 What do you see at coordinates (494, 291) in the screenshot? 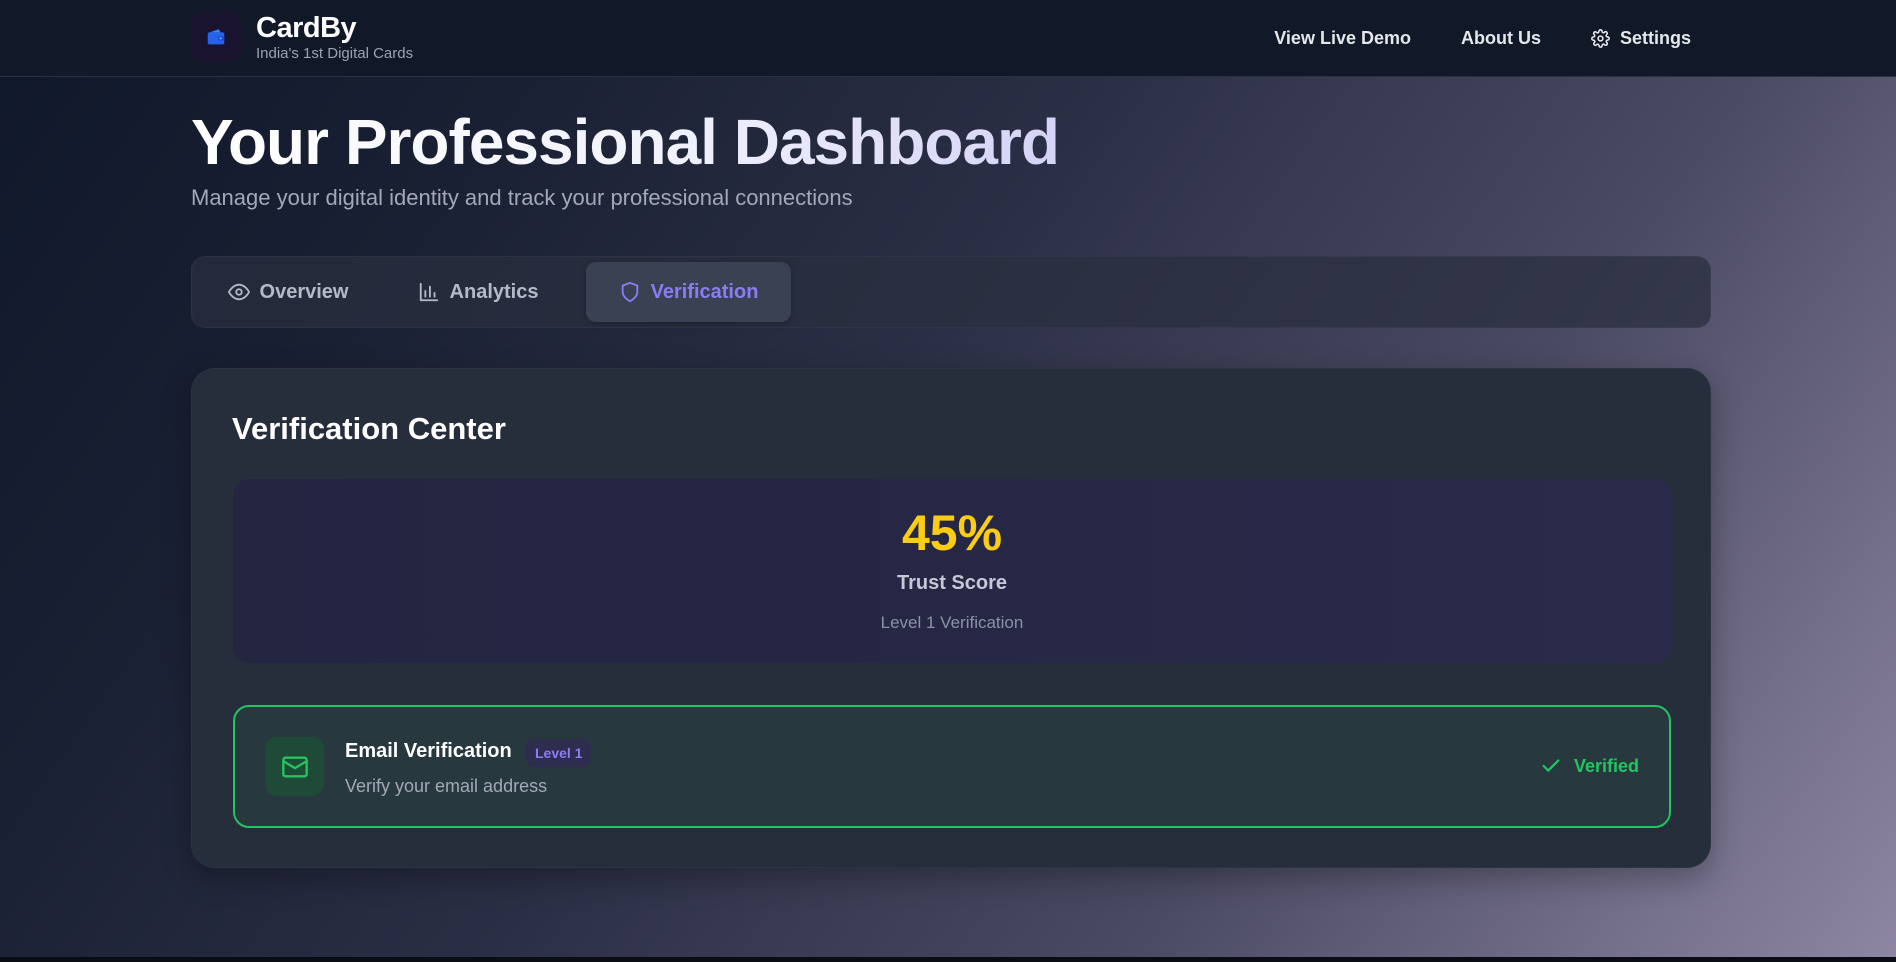
I see `tab-label: Analytics` at bounding box center [494, 291].